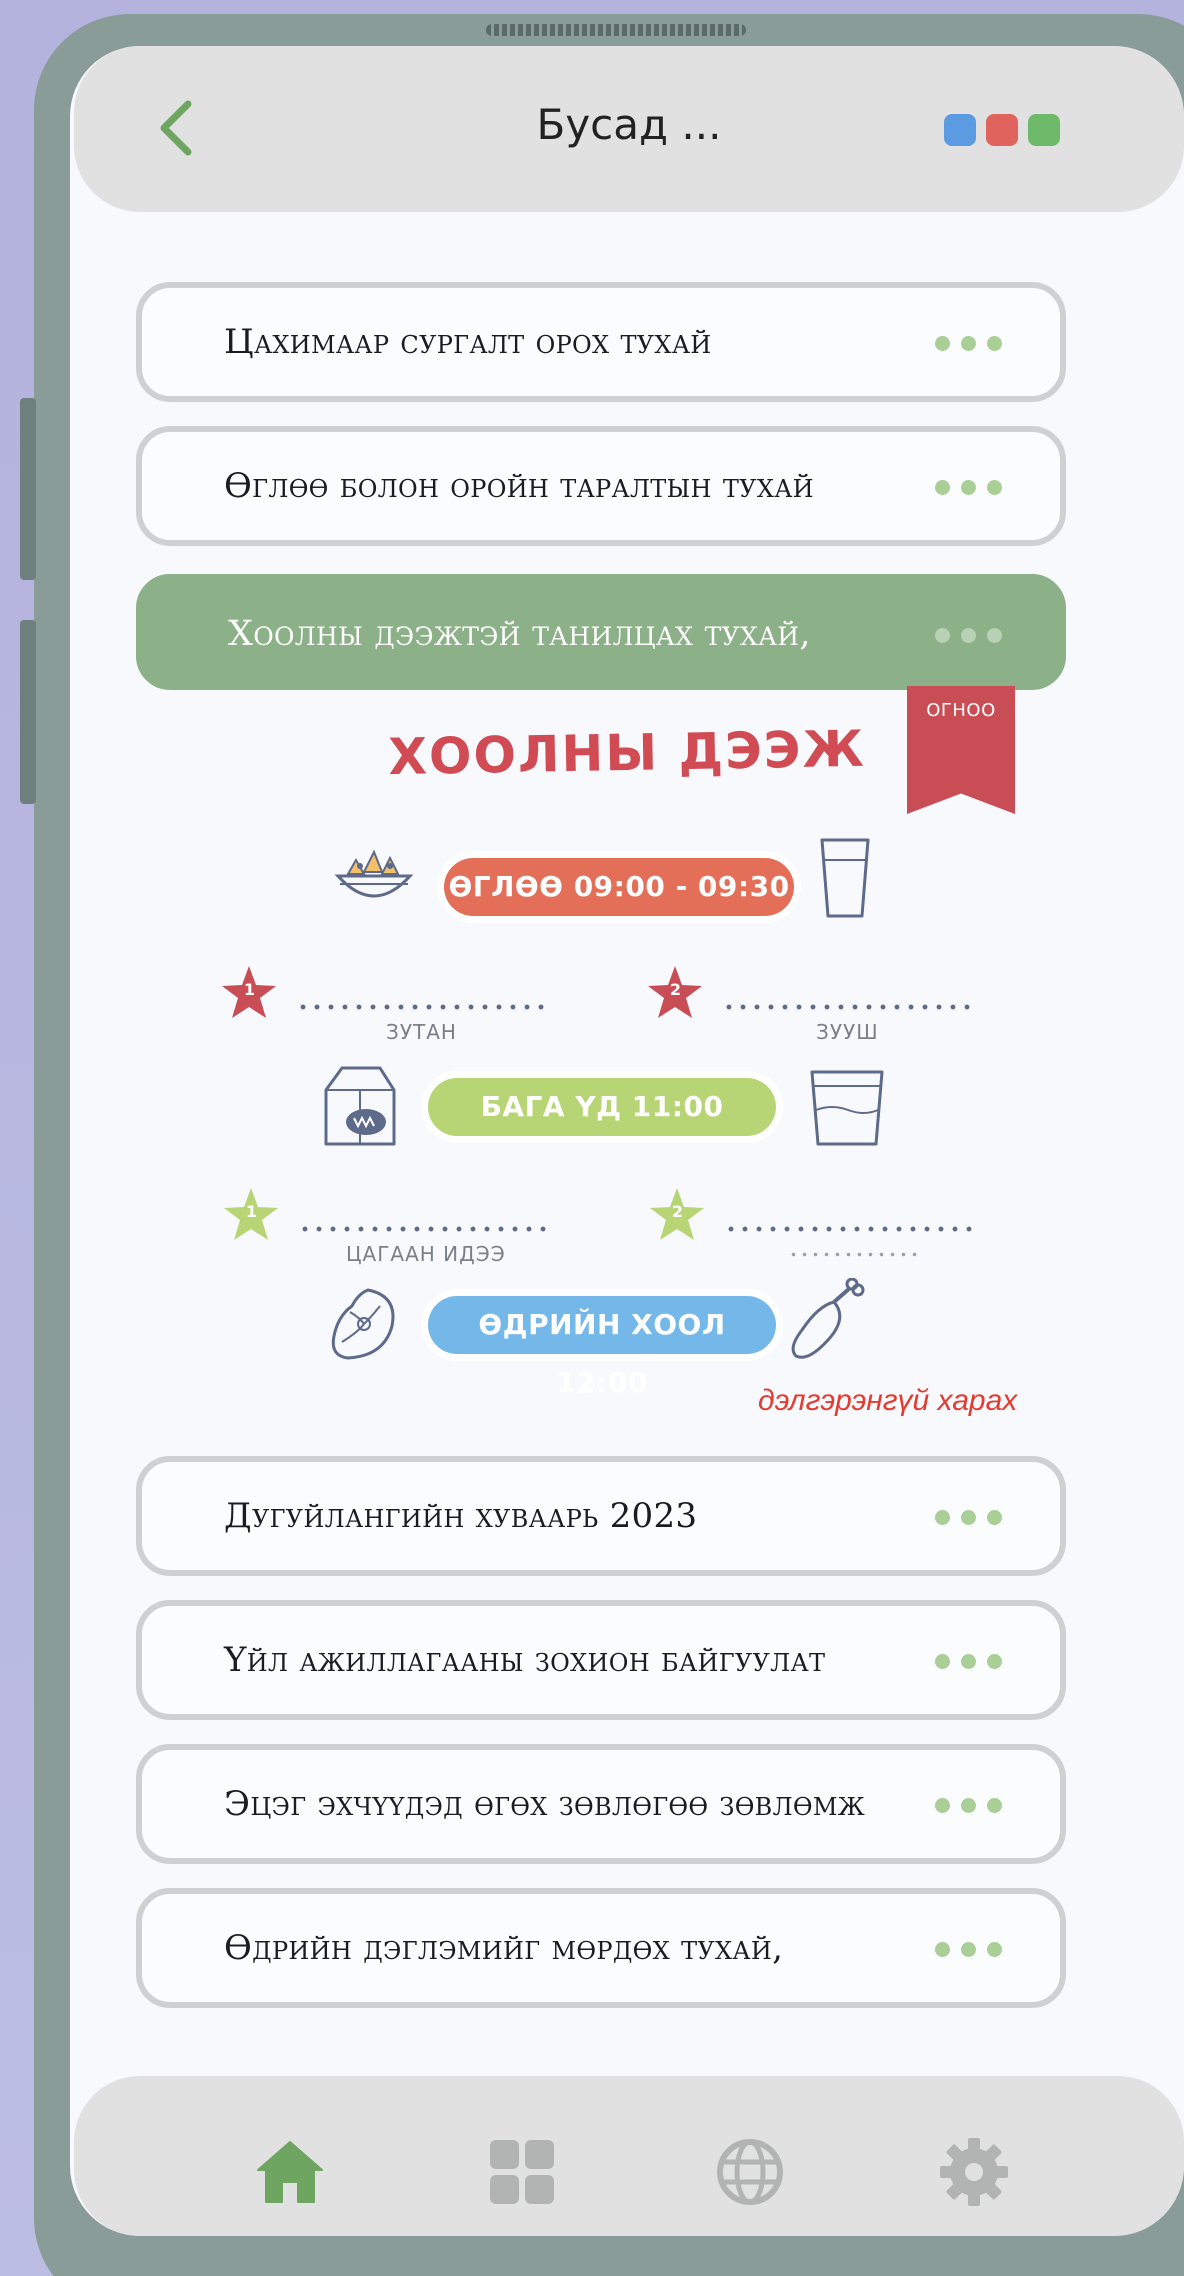  I want to click on menu-title: ХООЛНЫ ДЭЭЖ, so click(627, 753).